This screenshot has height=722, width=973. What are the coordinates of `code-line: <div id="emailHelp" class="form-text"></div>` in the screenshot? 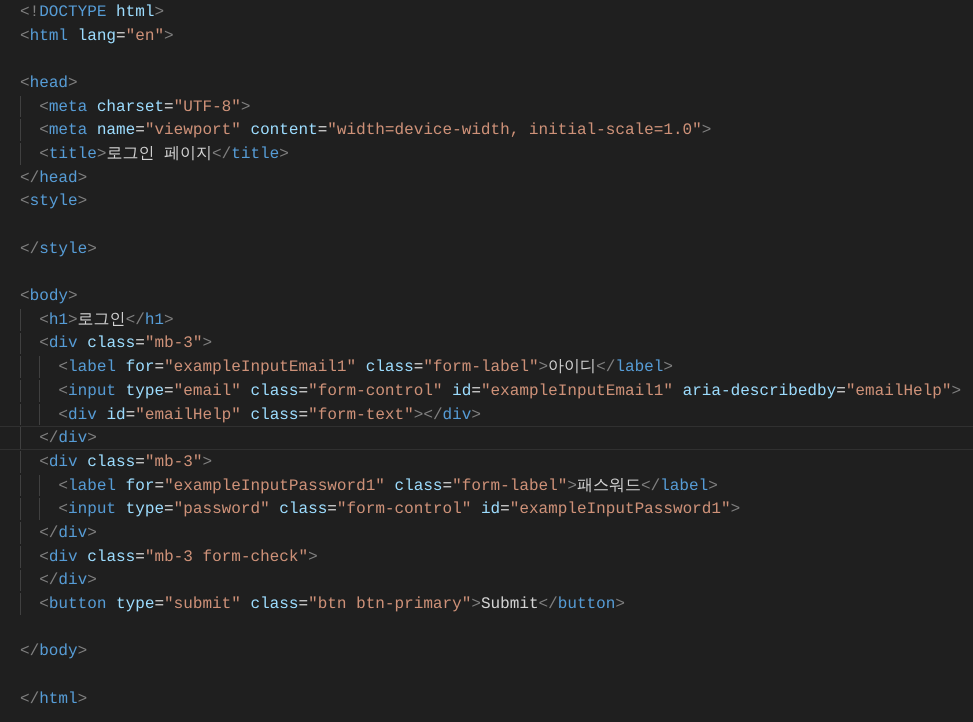 It's located at (269, 415).